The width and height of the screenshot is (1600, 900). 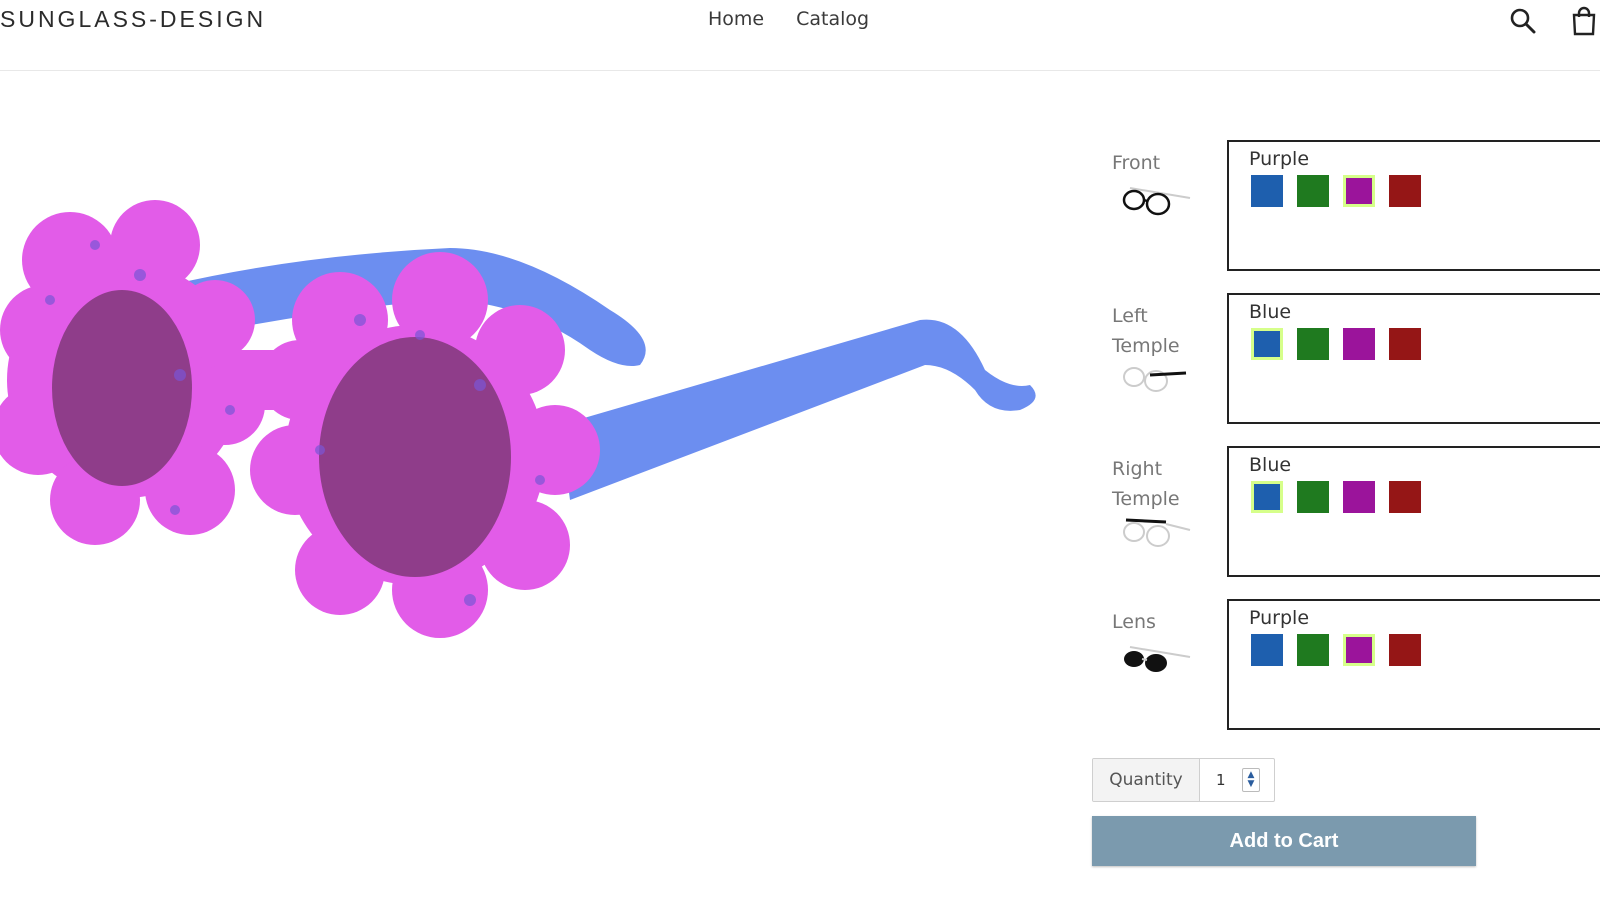 What do you see at coordinates (736, 19) in the screenshot?
I see `nav-home-link: Home` at bounding box center [736, 19].